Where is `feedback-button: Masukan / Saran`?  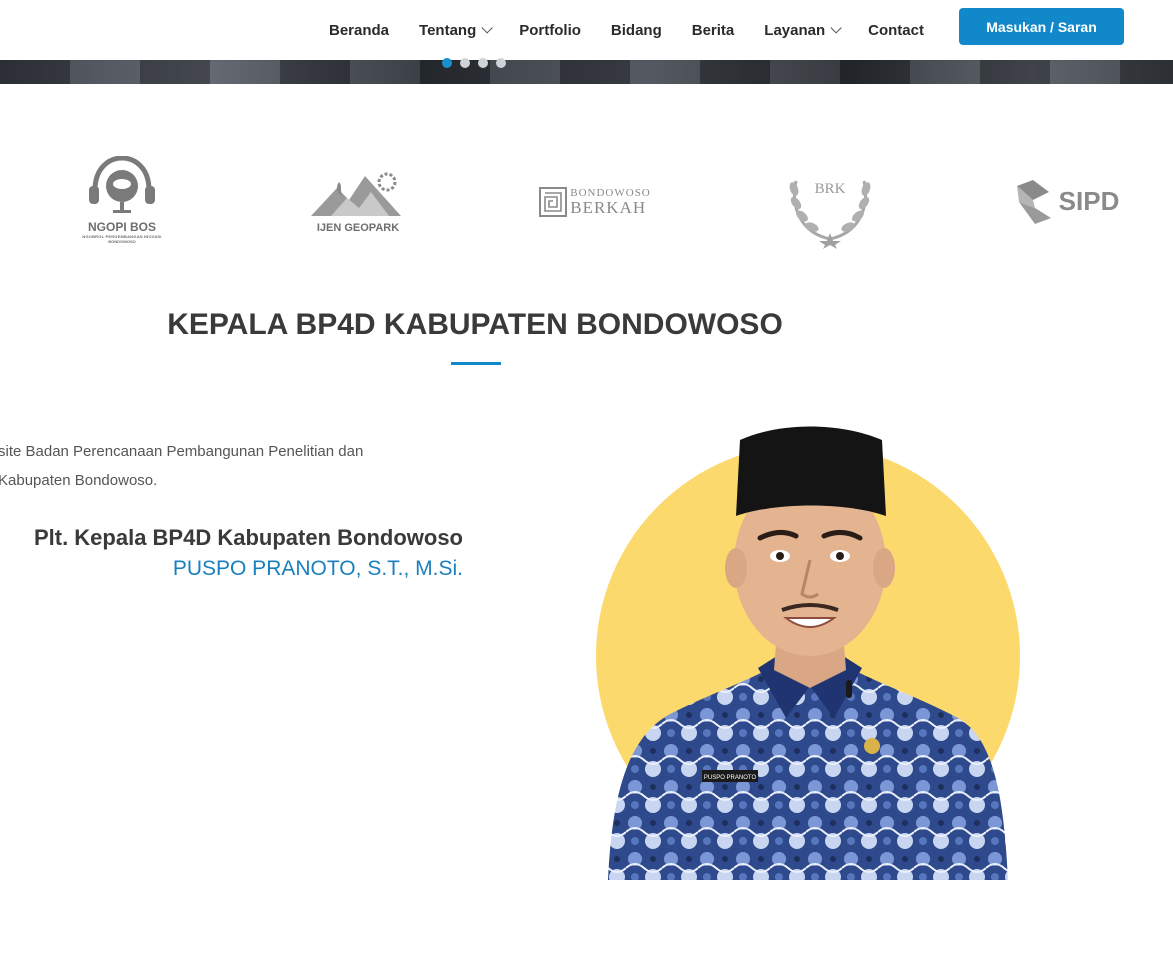
feedback-button: Masukan / Saran is located at coordinates (1041, 26).